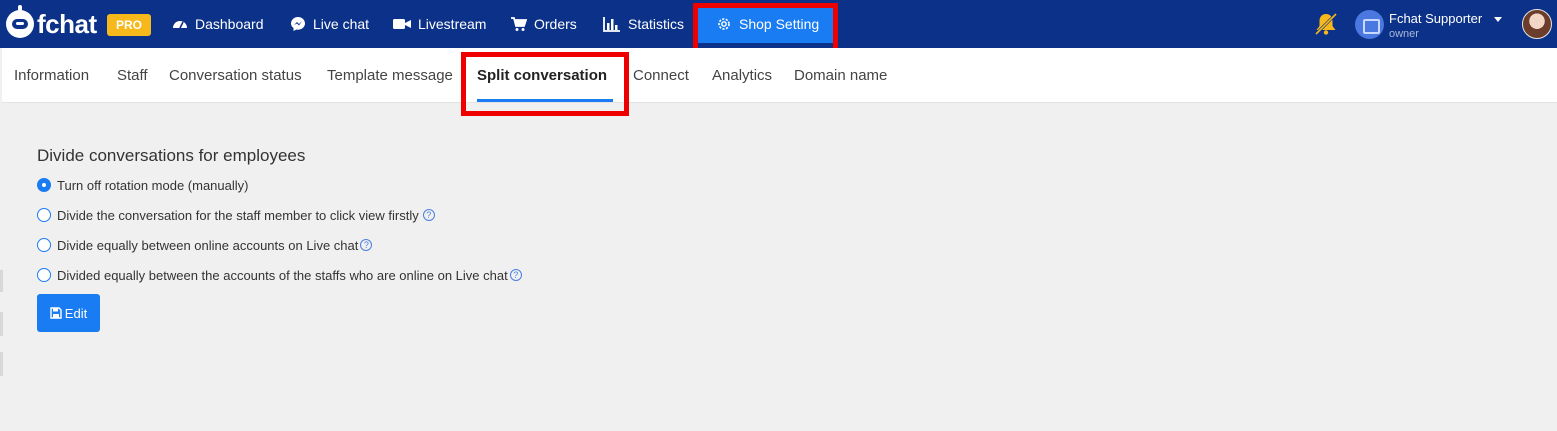 Image resolution: width=1557 pixels, height=431 pixels. I want to click on radio-click-view-first, so click(44, 215).